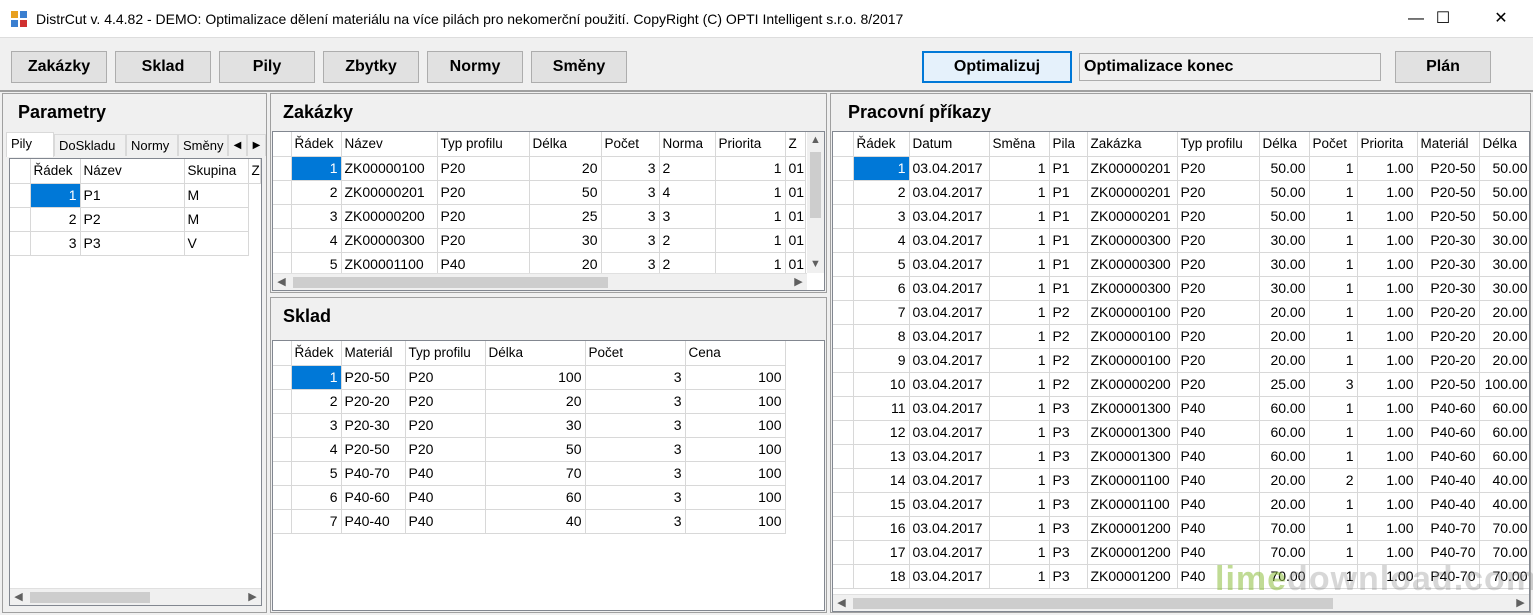  I want to click on sklad-cell: P20-50, so click(373, 449).